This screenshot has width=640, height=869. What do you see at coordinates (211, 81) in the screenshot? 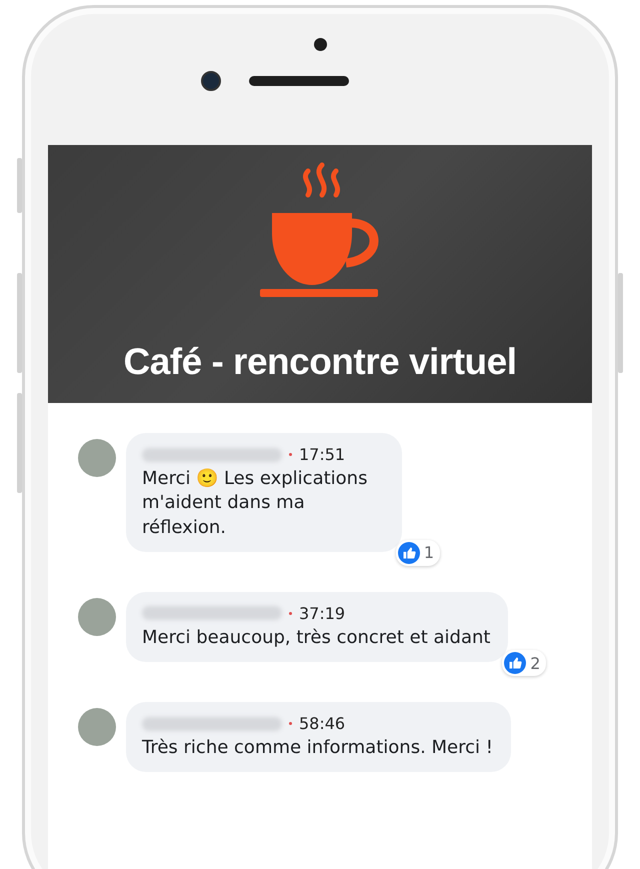
I see `camera-icon` at bounding box center [211, 81].